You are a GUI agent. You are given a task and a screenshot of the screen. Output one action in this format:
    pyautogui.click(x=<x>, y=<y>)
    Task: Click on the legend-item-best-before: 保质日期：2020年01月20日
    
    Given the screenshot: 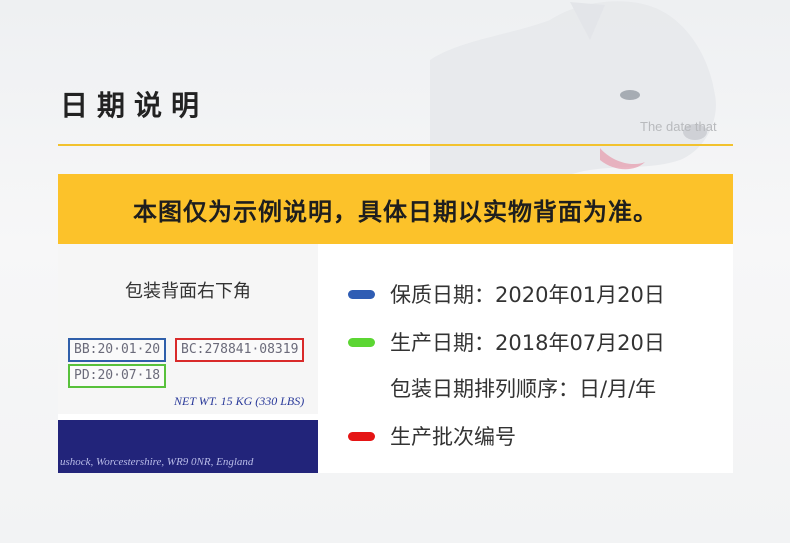 What is the action you would take?
    pyautogui.click(x=506, y=294)
    